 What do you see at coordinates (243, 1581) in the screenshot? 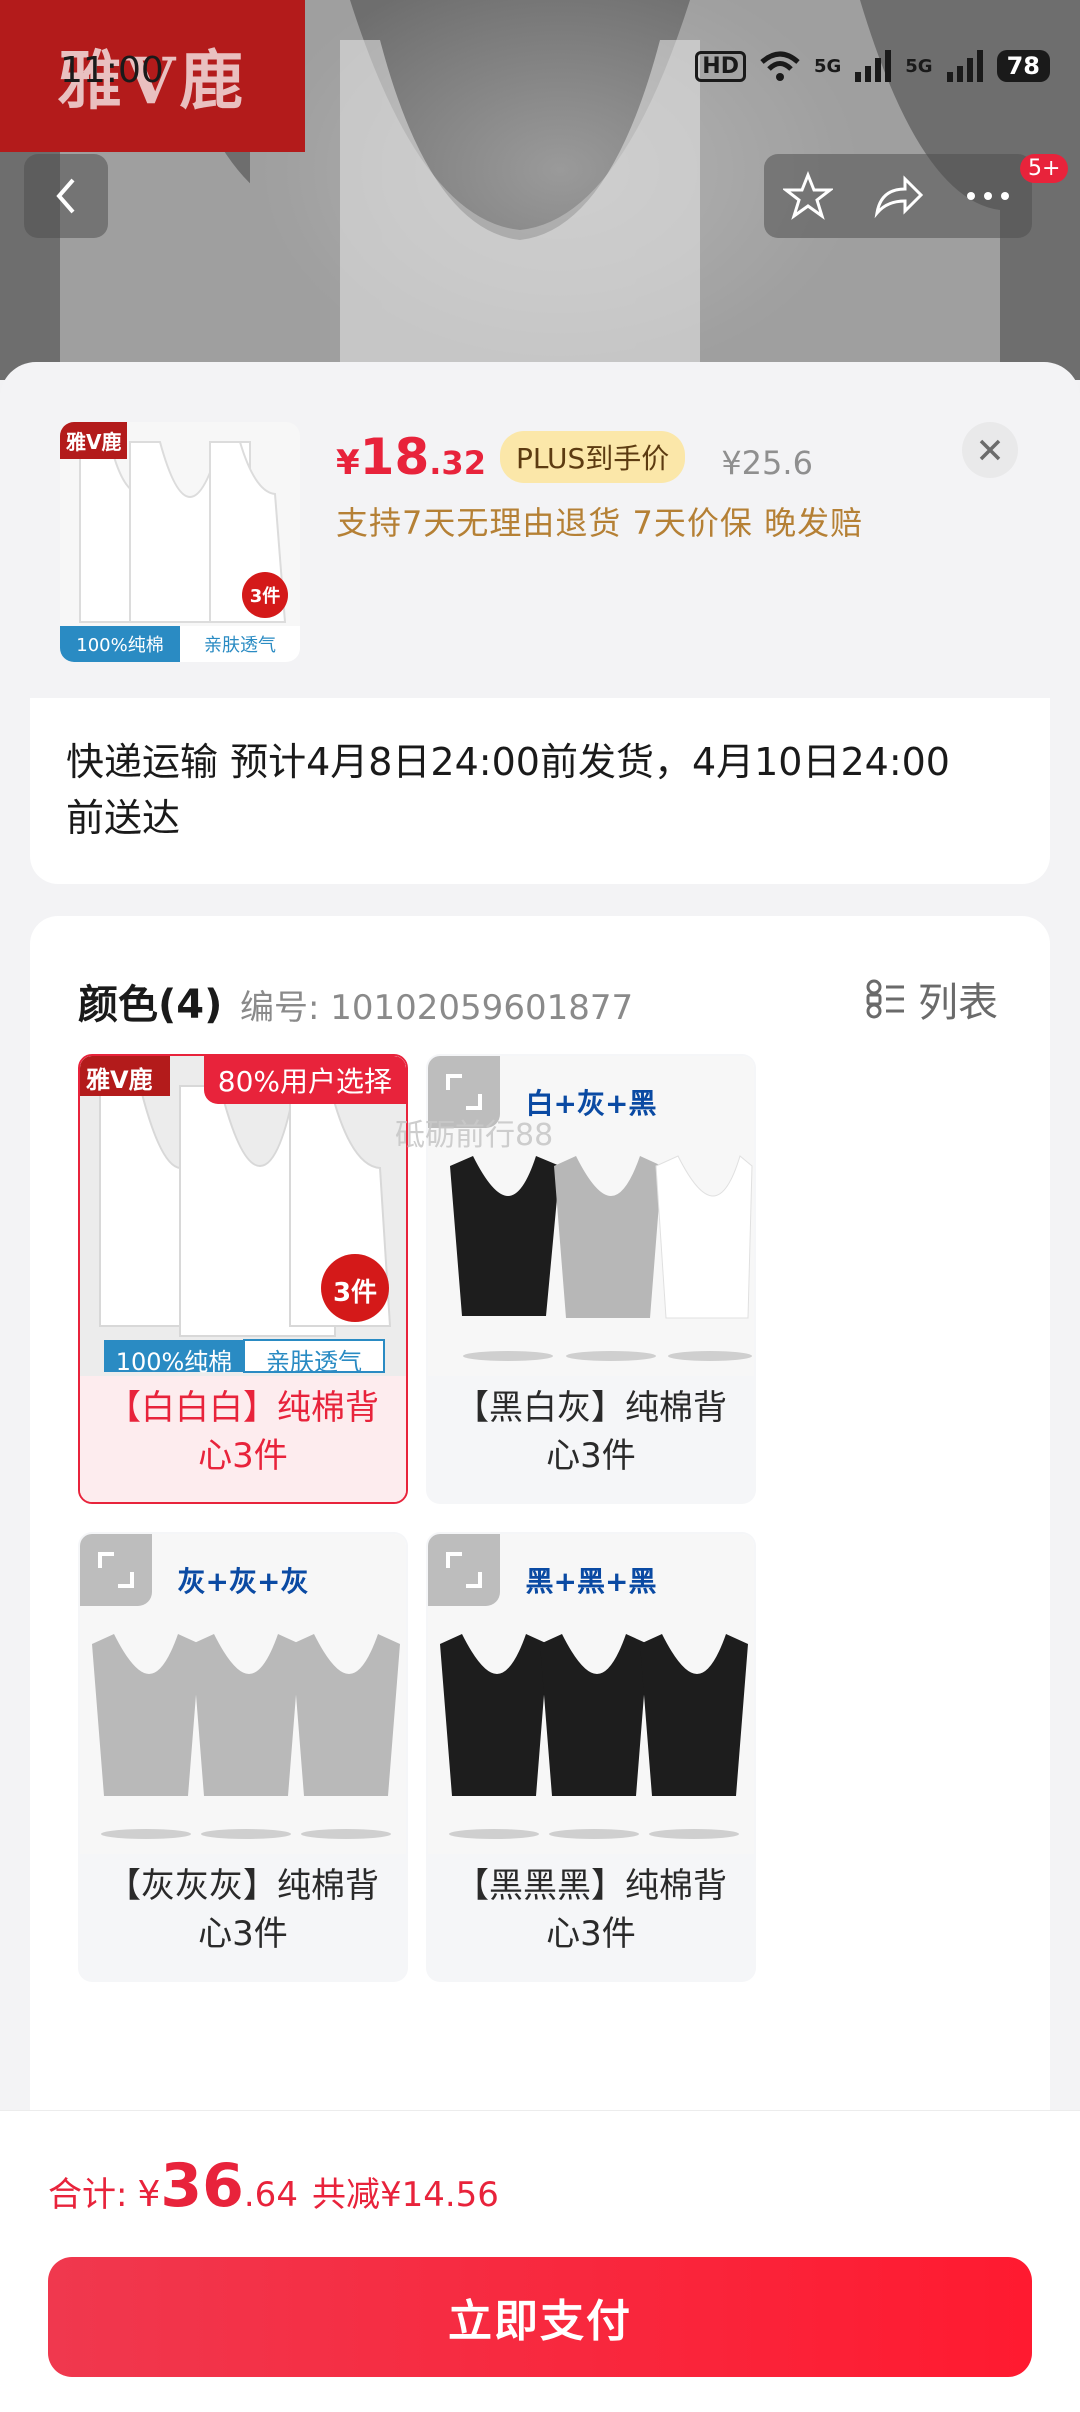
I see `variant-combo-label: 灰+灰+灰` at bounding box center [243, 1581].